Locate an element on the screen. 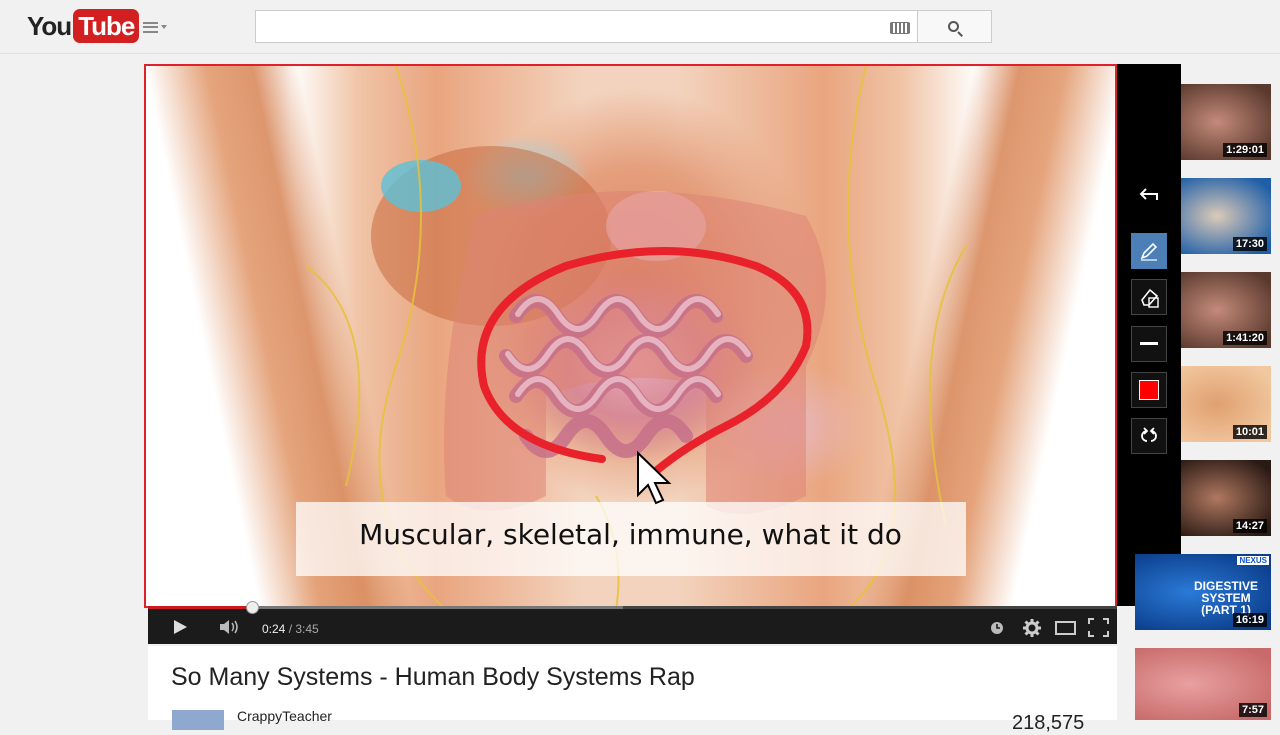 This screenshot has height=735, width=1280. drawing-toolbar is located at coordinates (1149, 335).